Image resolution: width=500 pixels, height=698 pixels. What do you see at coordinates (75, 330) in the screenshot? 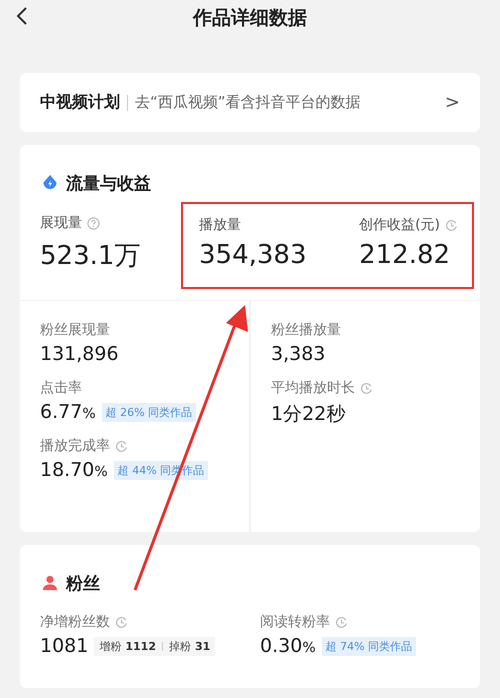
I see `metric-label: 粉丝展现量` at bounding box center [75, 330].